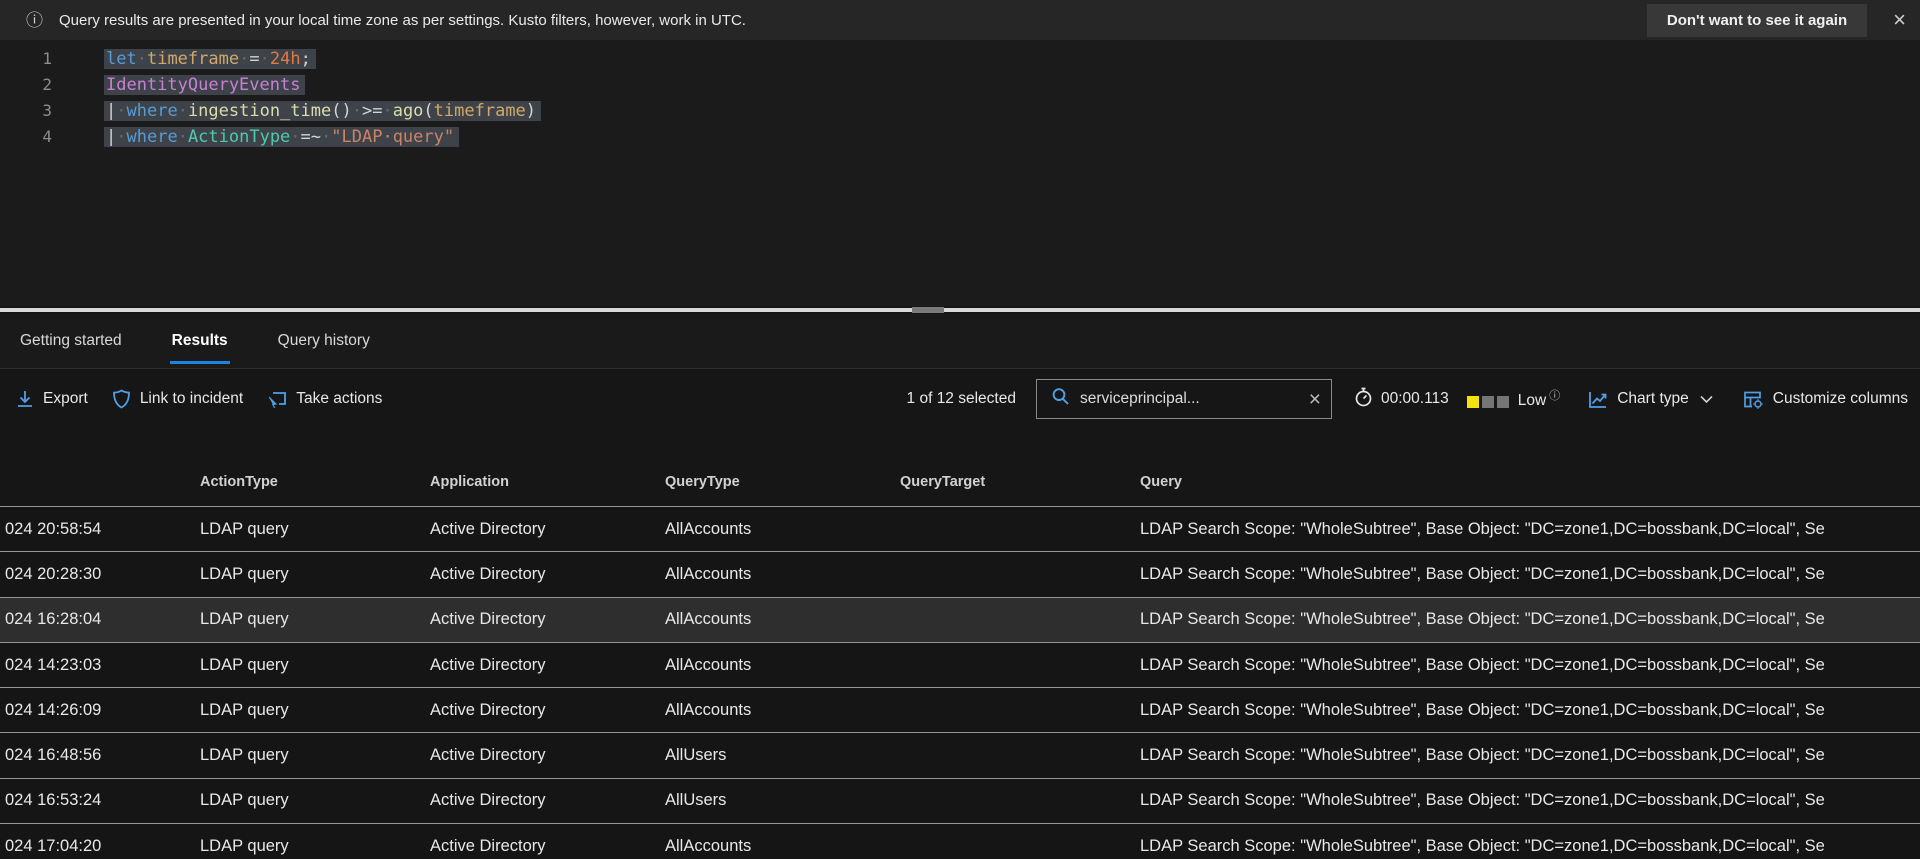 Image resolution: width=1920 pixels, height=859 pixels. What do you see at coordinates (960, 137) in the screenshot?
I see `code-line: 4 |·where·ActionType·=~·"LDAP·query"` at bounding box center [960, 137].